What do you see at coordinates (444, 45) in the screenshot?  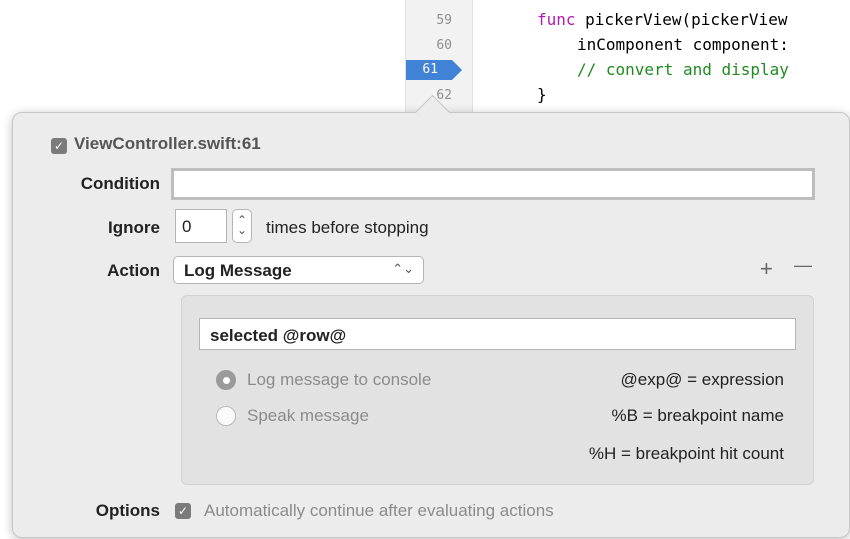 I see `line-number: 60` at bounding box center [444, 45].